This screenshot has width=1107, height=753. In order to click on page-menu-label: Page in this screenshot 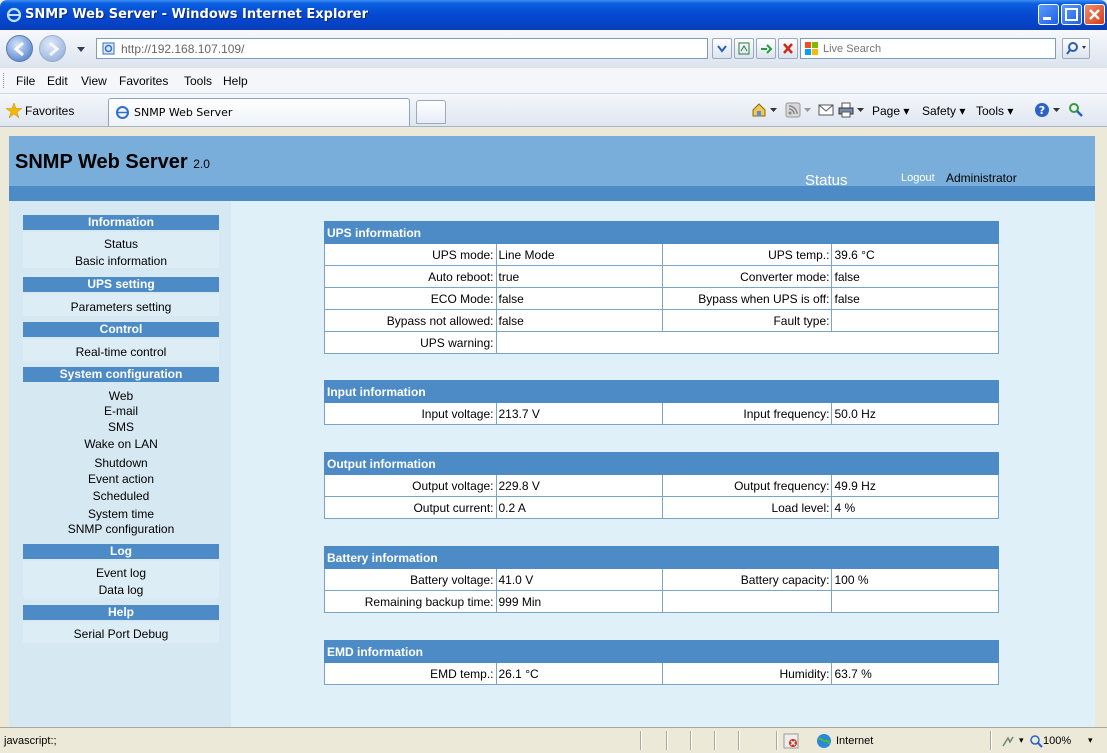, I will do `click(886, 111)`.